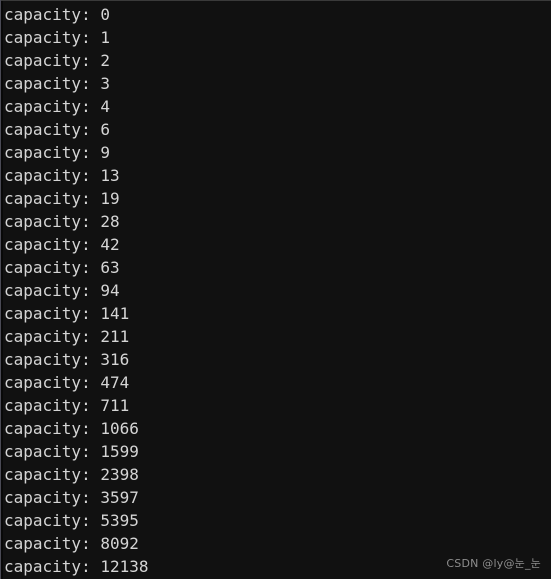  Describe the element at coordinates (57, 129) in the screenshot. I see `console-line: capacity: 6` at that location.